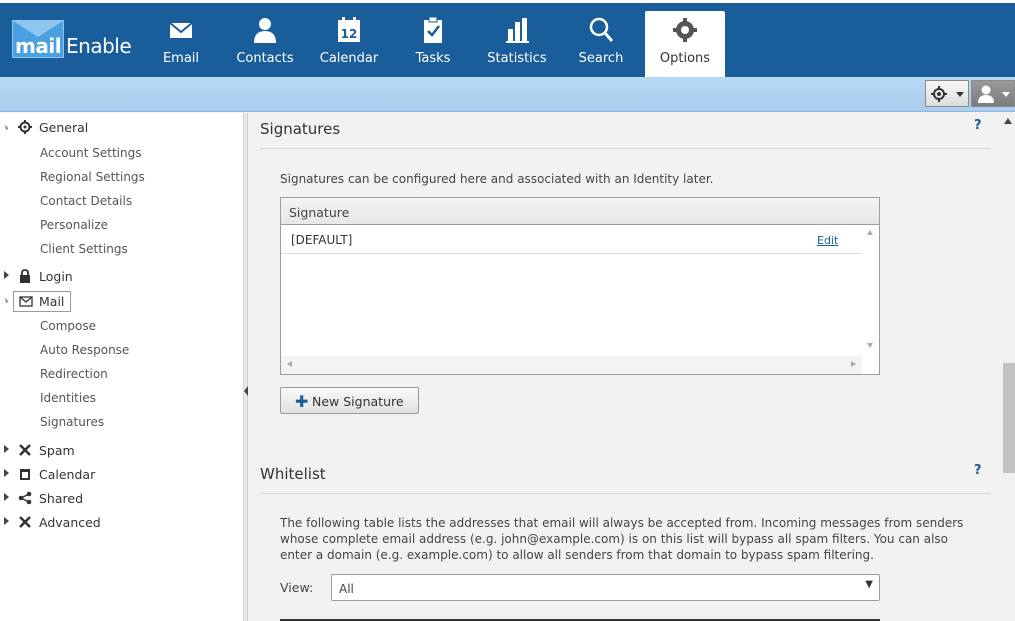 Image resolution: width=1015 pixels, height=621 pixels. I want to click on nav-search-label: Search, so click(601, 58).